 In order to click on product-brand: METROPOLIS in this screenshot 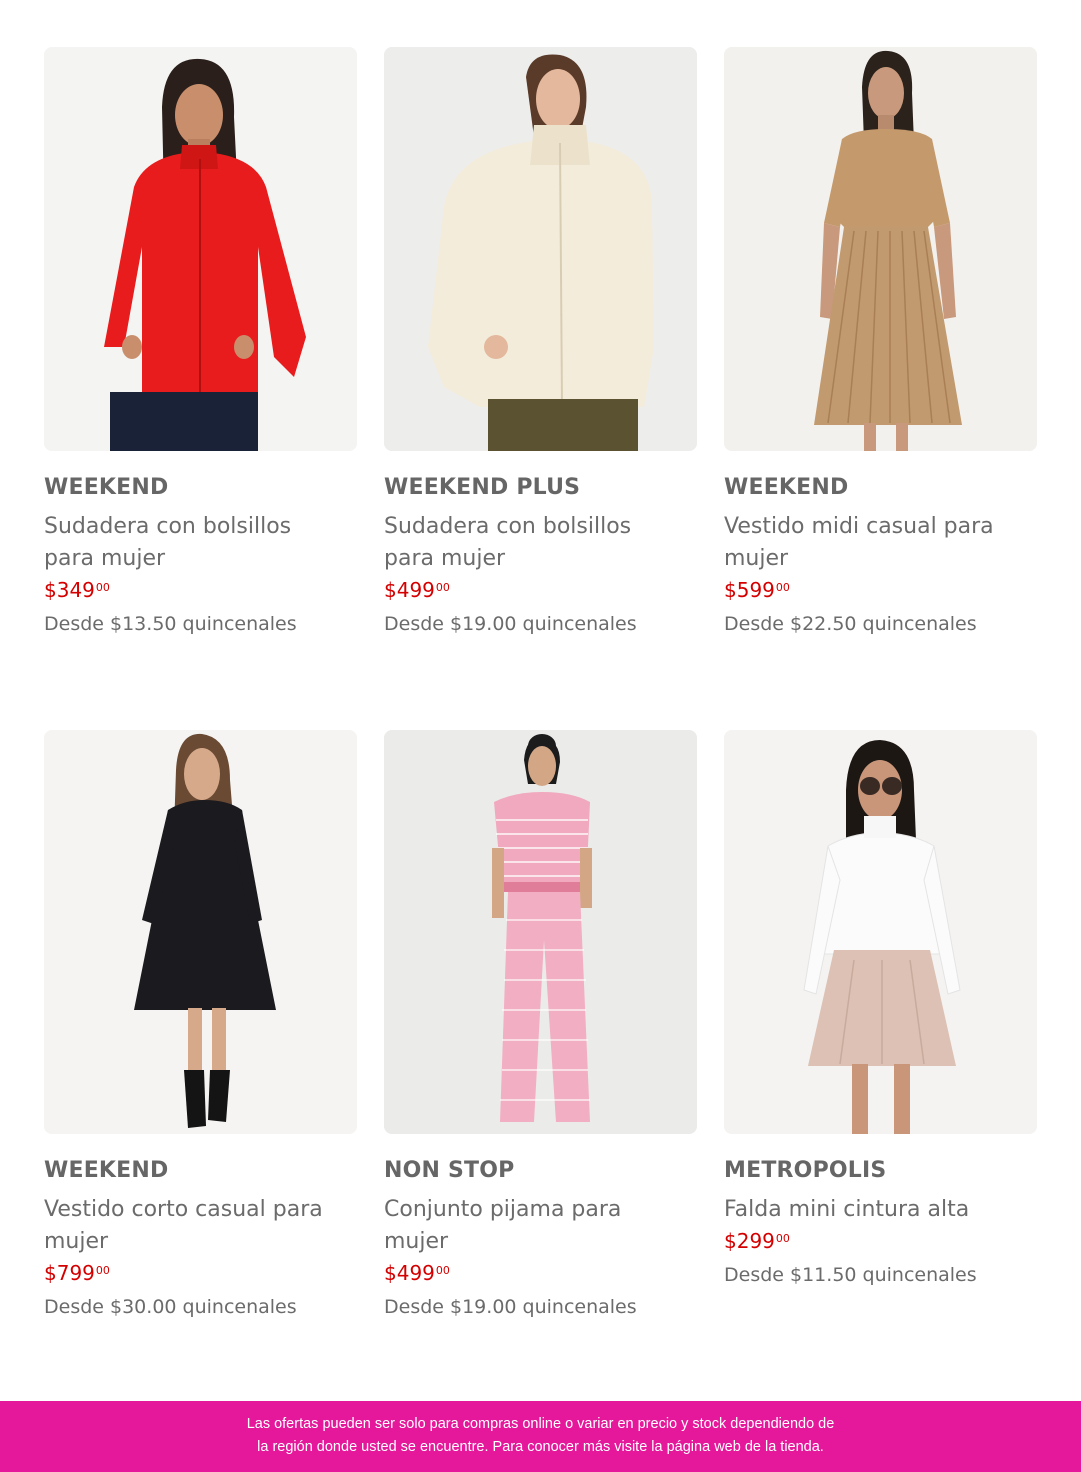, I will do `click(805, 1170)`.